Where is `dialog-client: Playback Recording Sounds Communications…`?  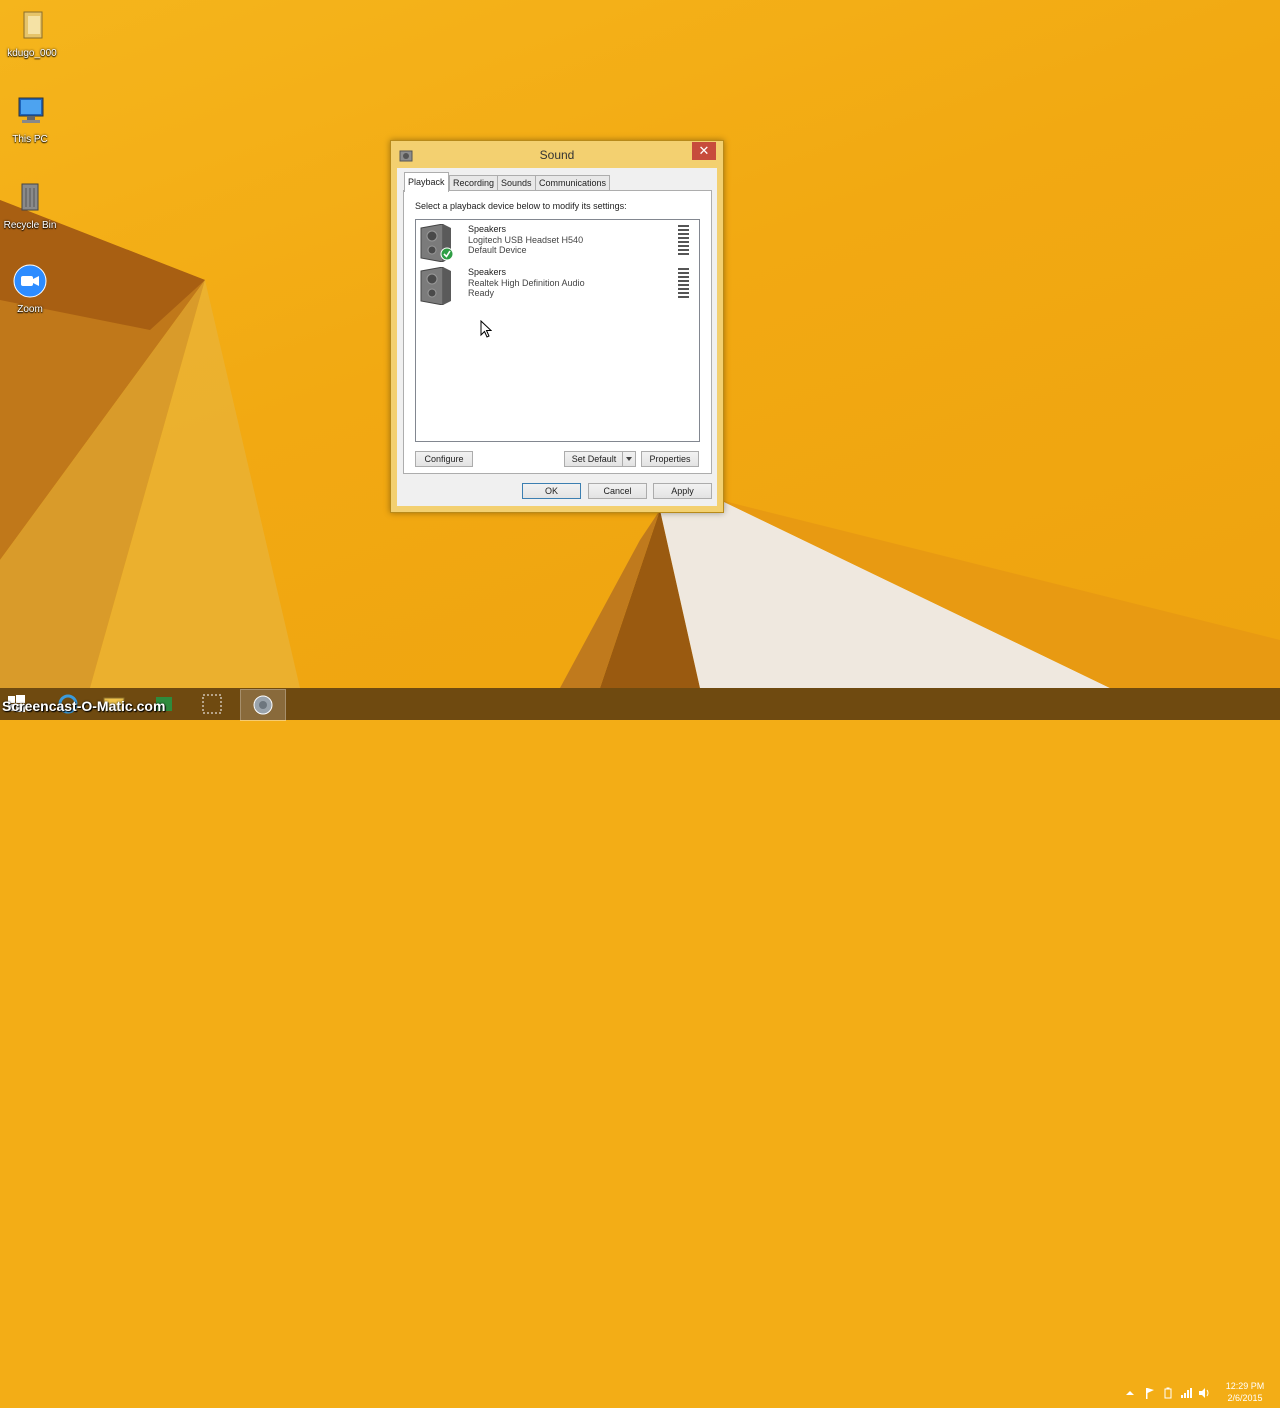
dialog-client: Playback Recording Sounds Communications… is located at coordinates (557, 337).